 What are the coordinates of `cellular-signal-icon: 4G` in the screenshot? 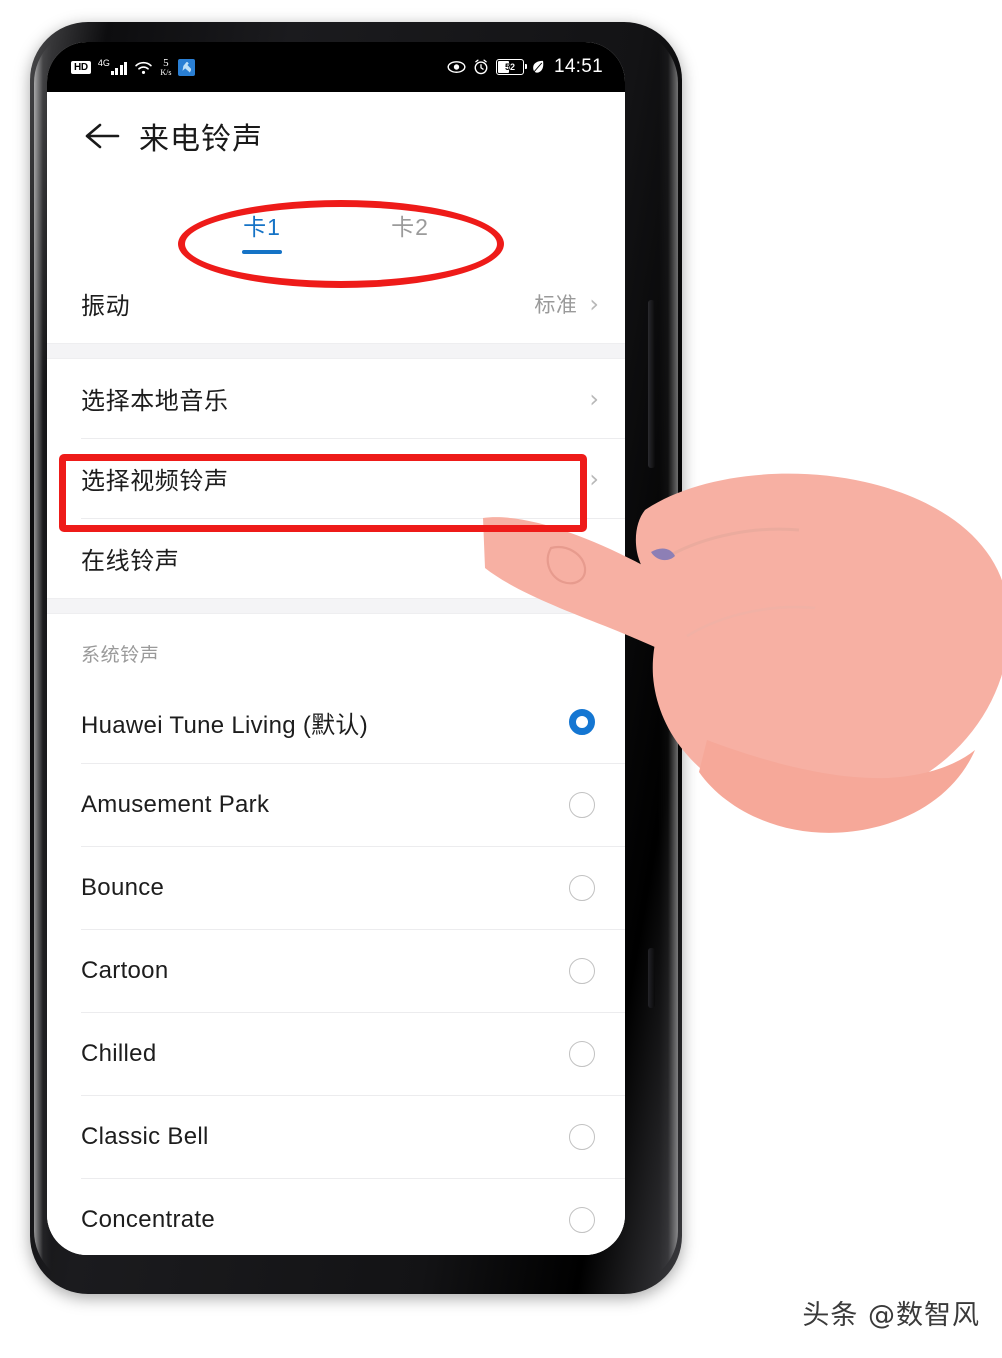 It's located at (113, 67).